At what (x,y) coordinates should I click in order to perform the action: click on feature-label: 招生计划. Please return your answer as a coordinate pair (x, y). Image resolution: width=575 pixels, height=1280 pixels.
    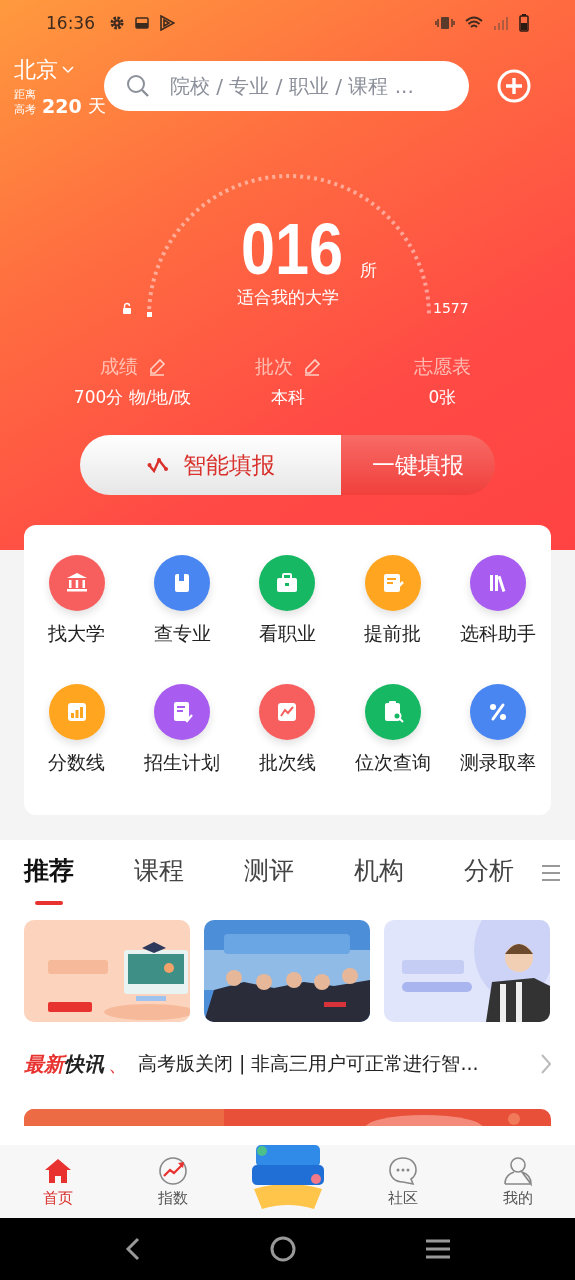
    Looking at the image, I should click on (182, 763).